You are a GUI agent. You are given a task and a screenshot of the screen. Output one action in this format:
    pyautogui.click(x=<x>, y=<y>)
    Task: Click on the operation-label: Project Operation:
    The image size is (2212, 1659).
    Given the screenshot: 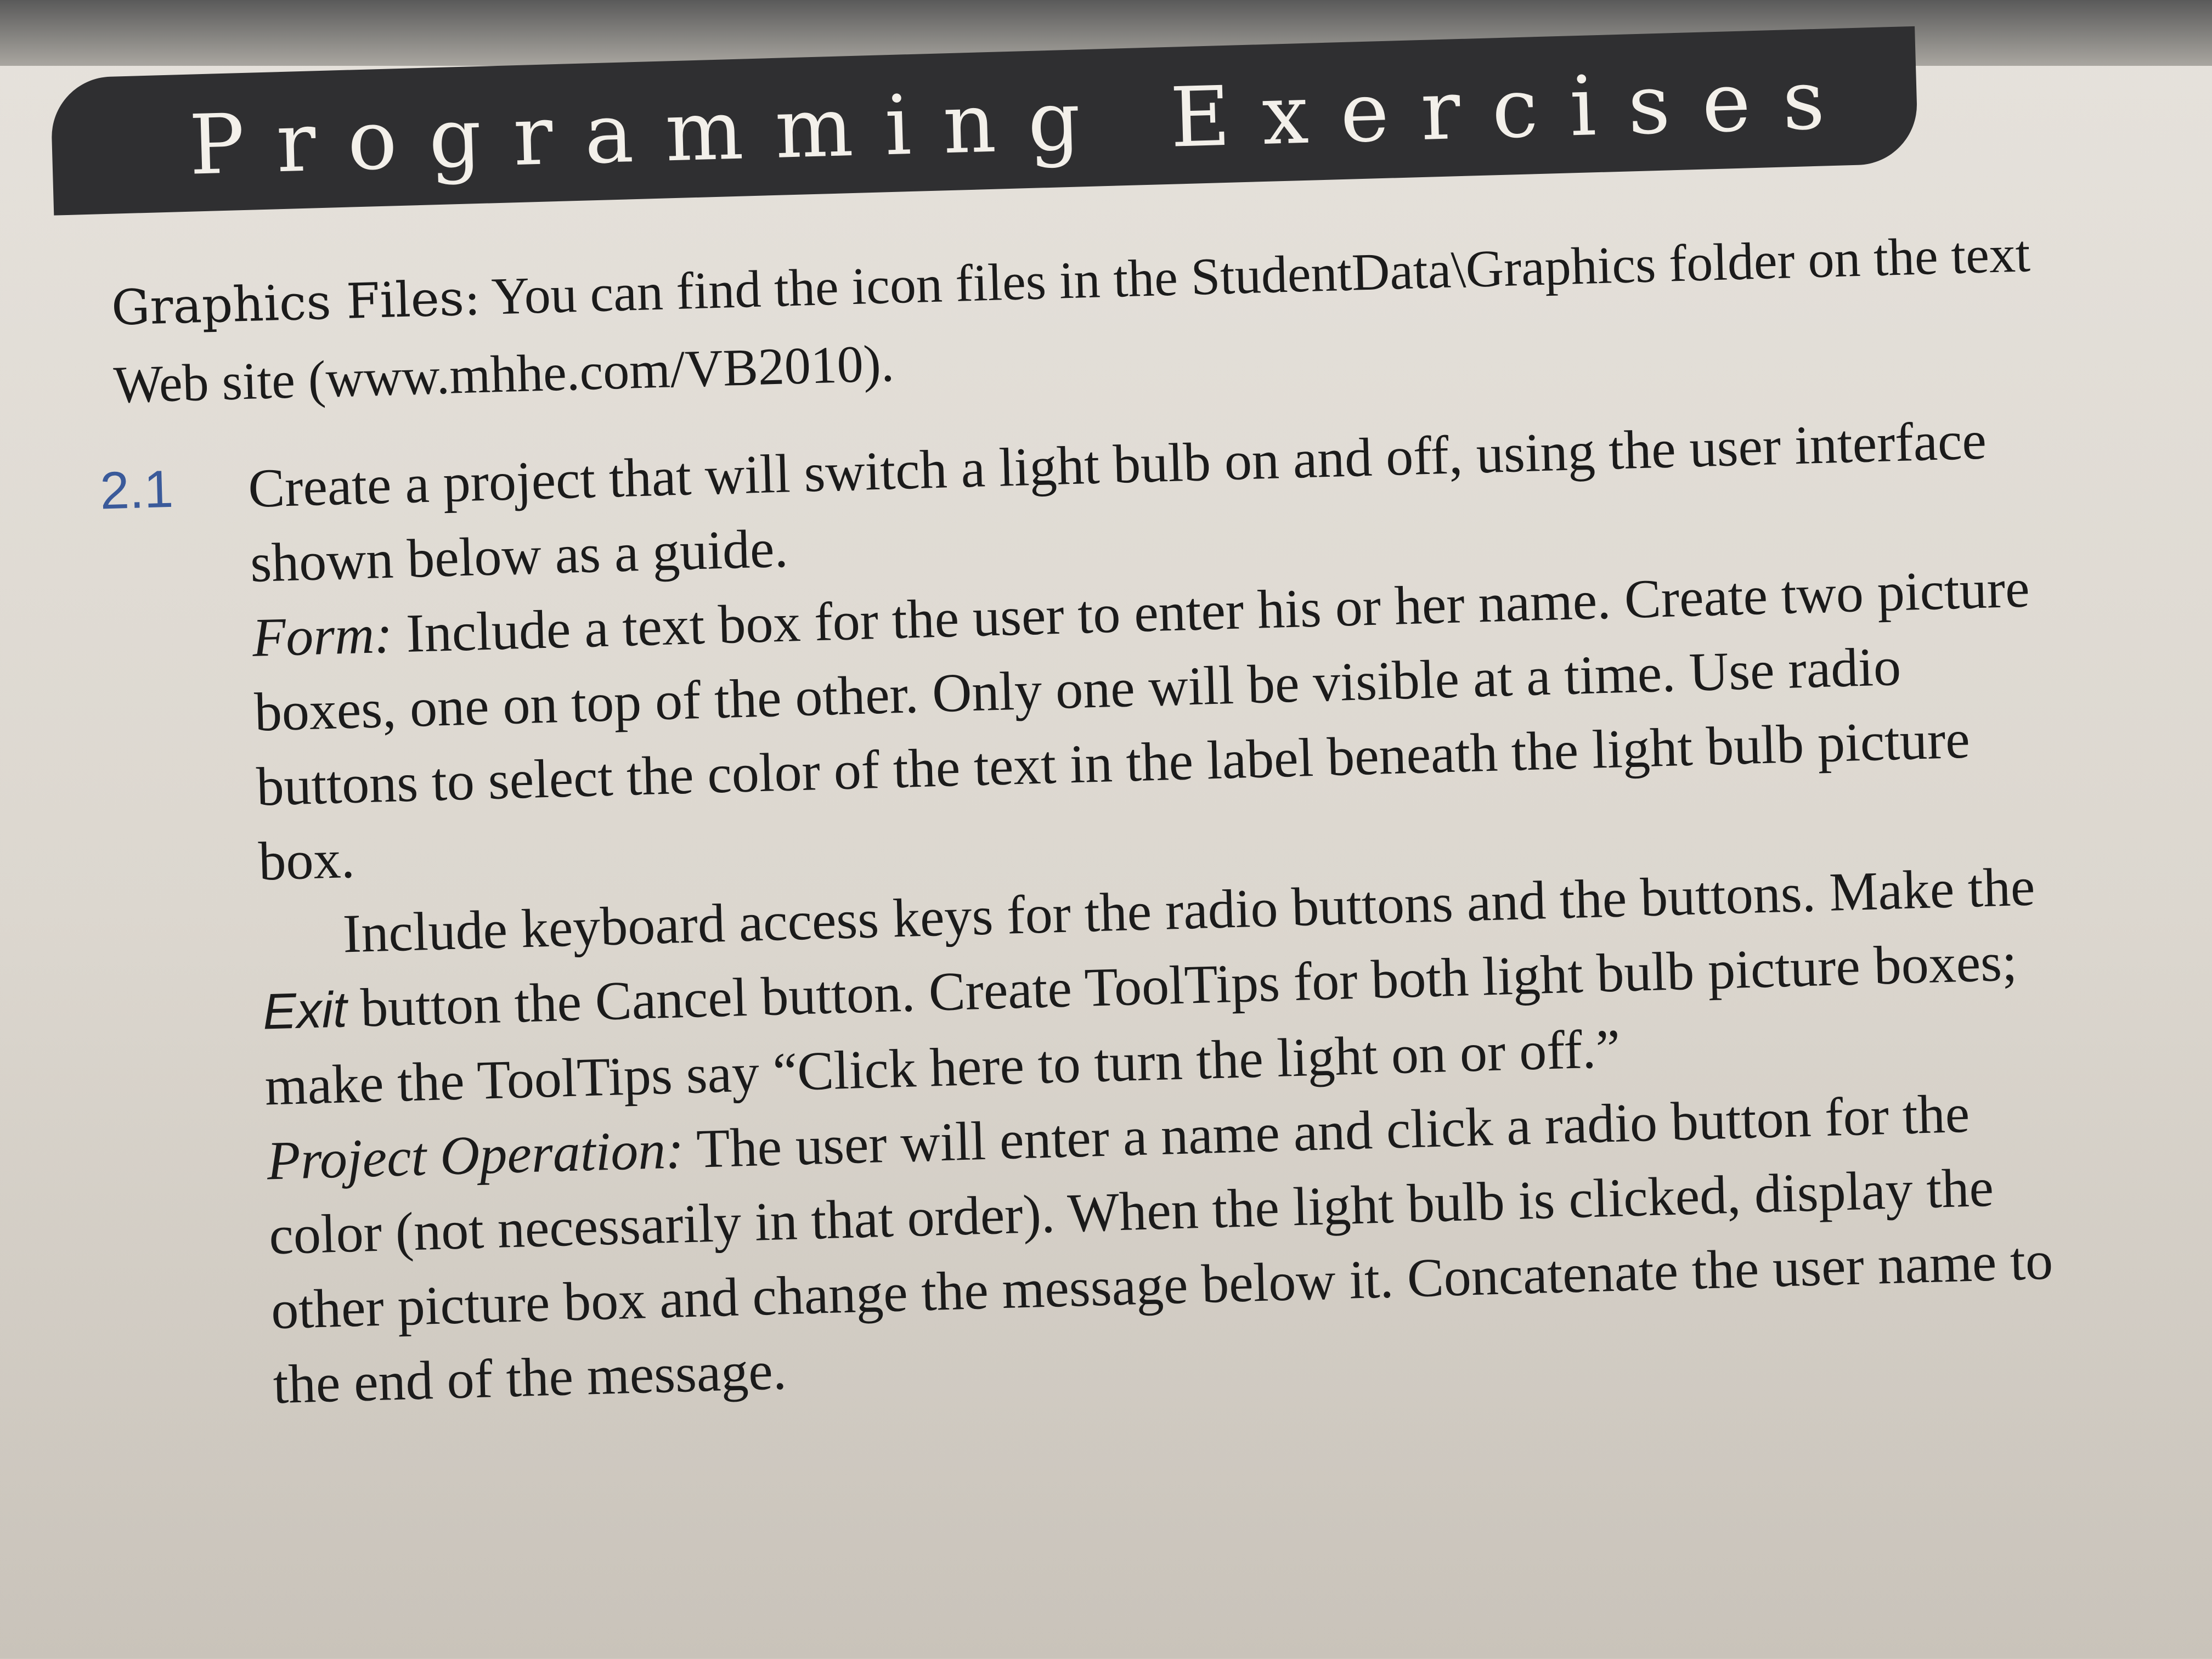 What is the action you would take?
    pyautogui.click(x=476, y=1156)
    